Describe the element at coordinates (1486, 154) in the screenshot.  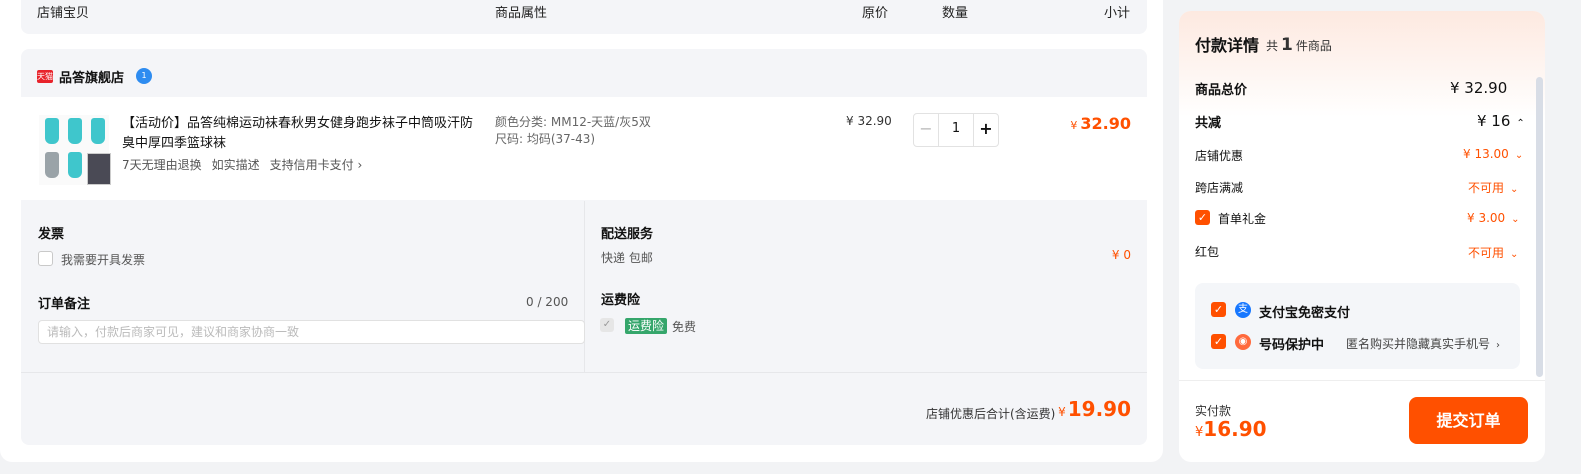
I see `store-coupon-value: ¥ 13.00` at that location.